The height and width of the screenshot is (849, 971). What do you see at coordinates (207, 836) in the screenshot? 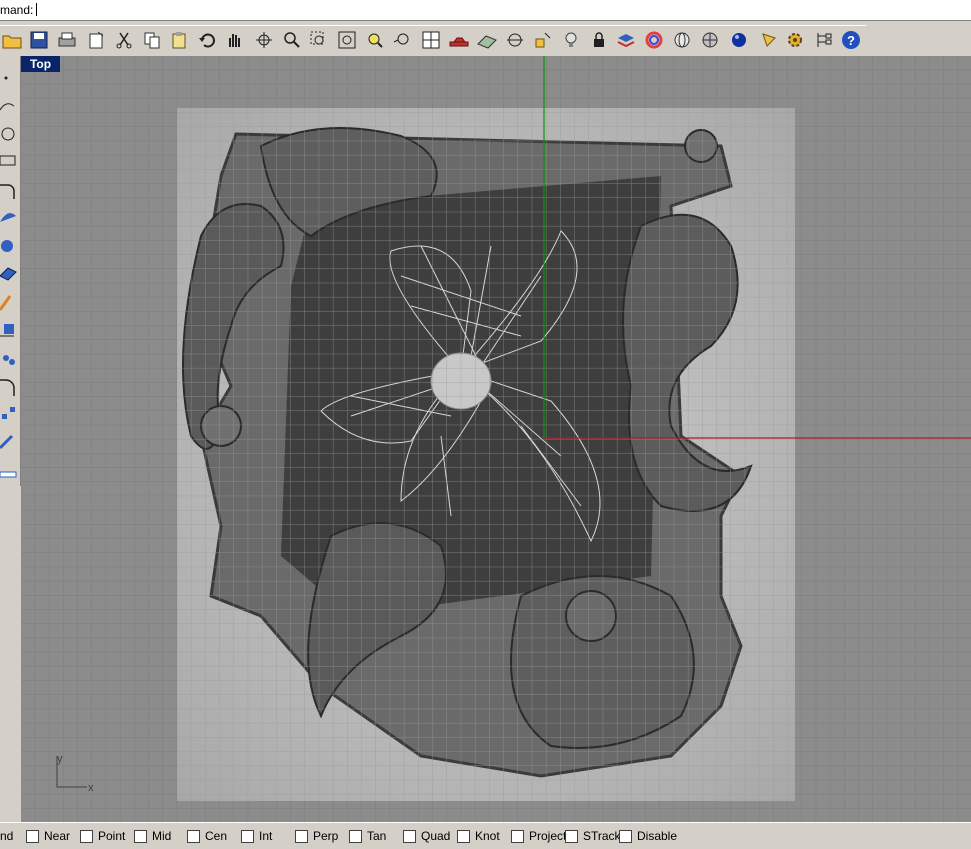
I see `snap-cen: Cen` at bounding box center [207, 836].